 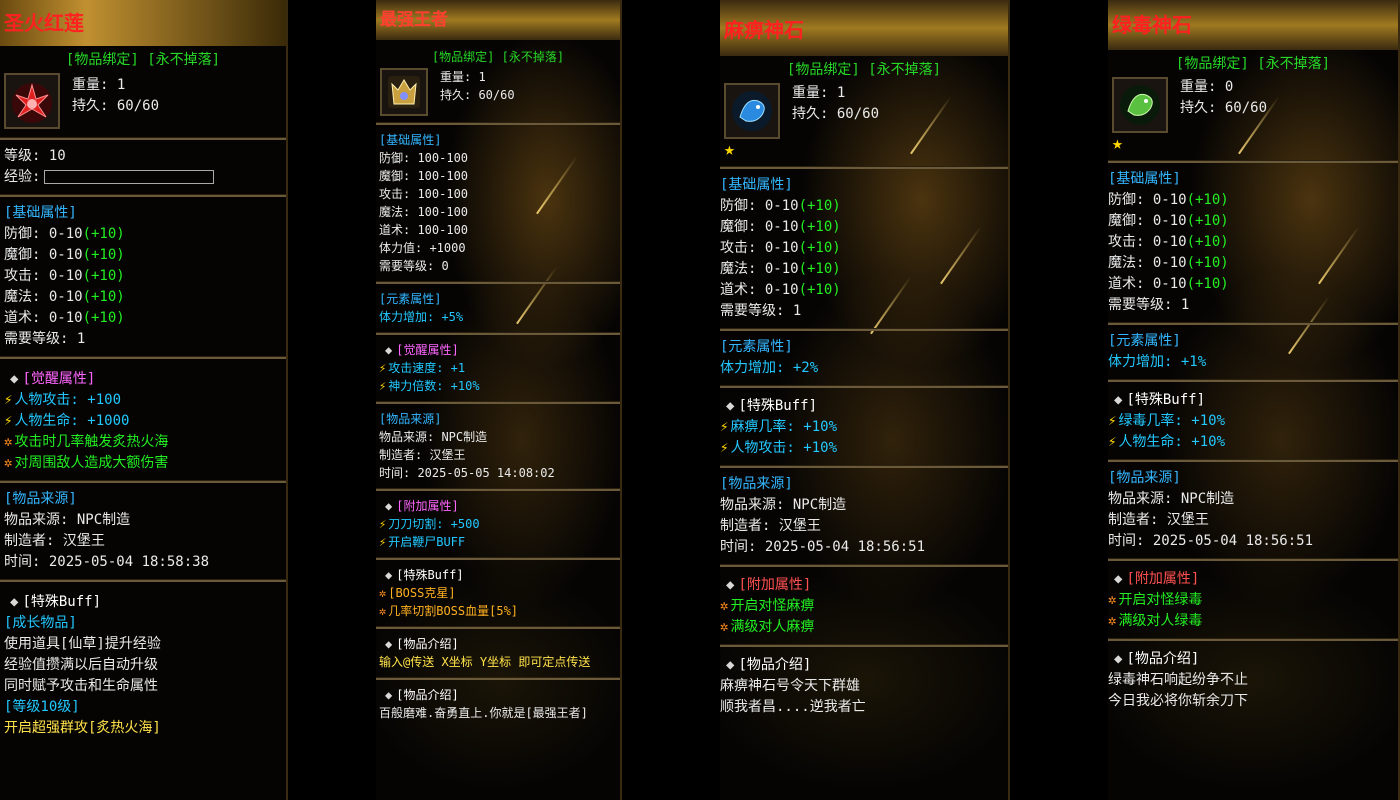 I want to click on crown-armor-icon, so click(x=404, y=92).